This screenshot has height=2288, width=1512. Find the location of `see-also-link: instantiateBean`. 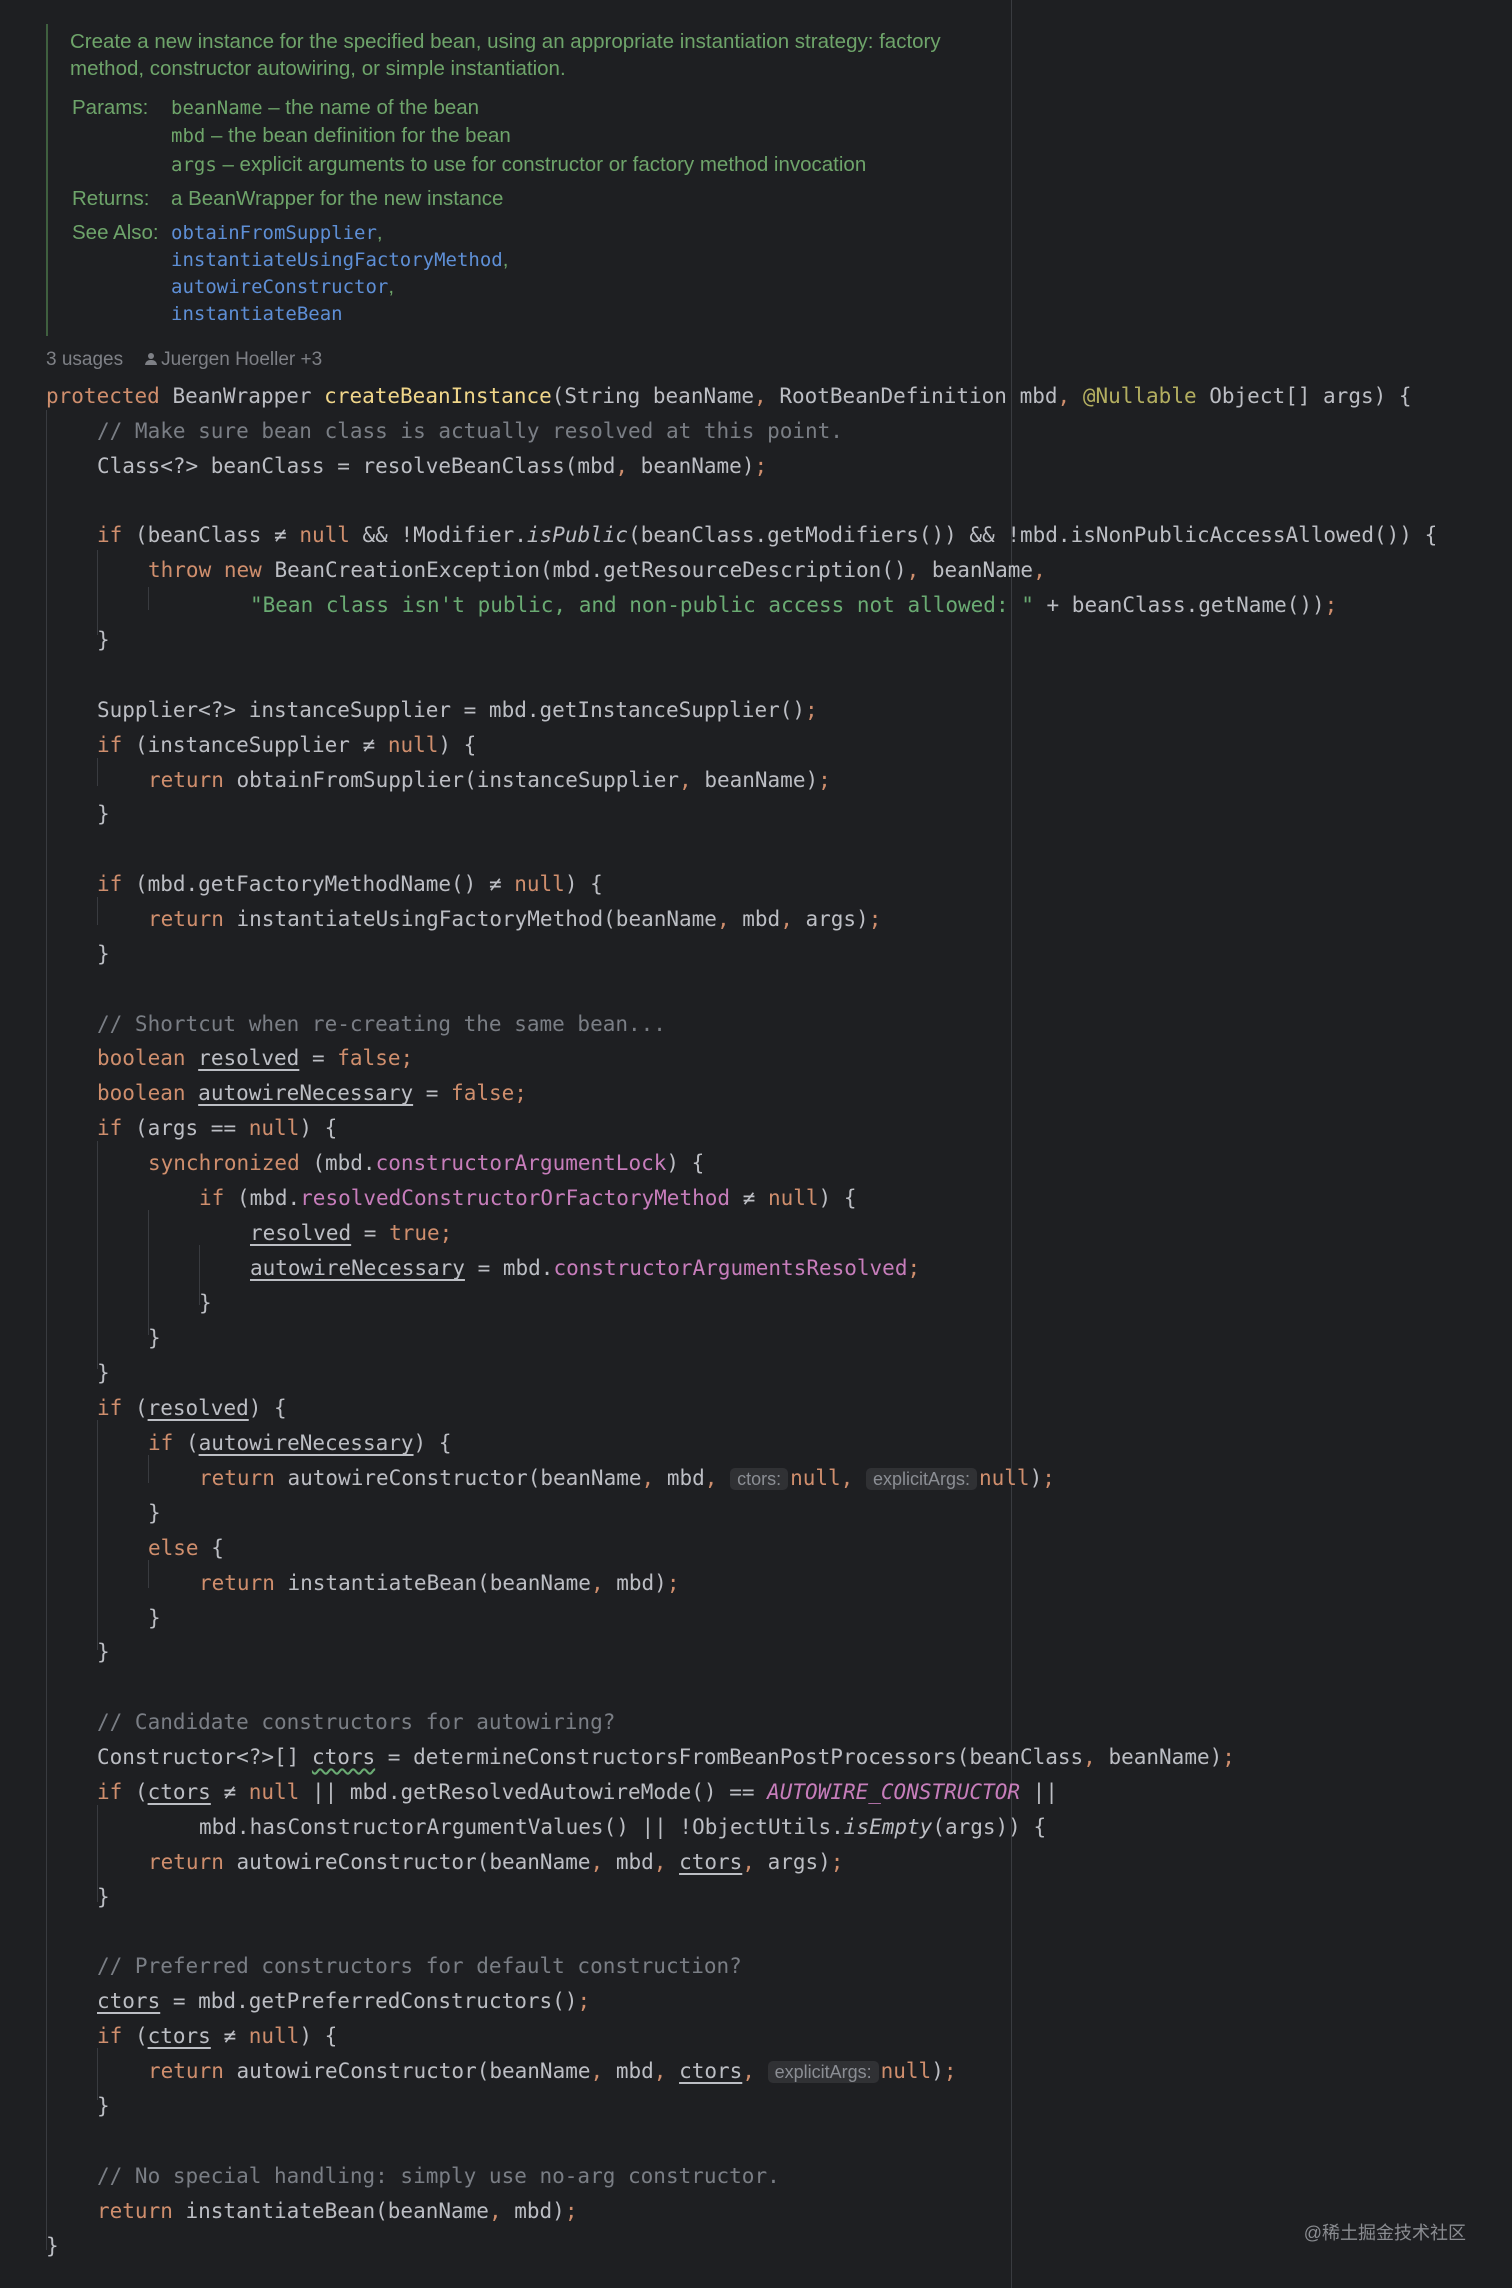

see-also-link: instantiateBean is located at coordinates (257, 314).